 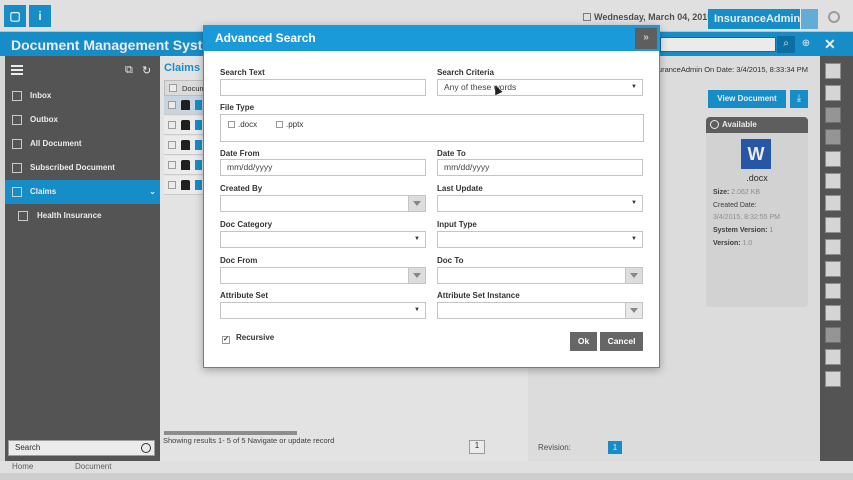 What do you see at coordinates (242, 124) in the screenshot?
I see `file-type-docx: .docx` at bounding box center [242, 124].